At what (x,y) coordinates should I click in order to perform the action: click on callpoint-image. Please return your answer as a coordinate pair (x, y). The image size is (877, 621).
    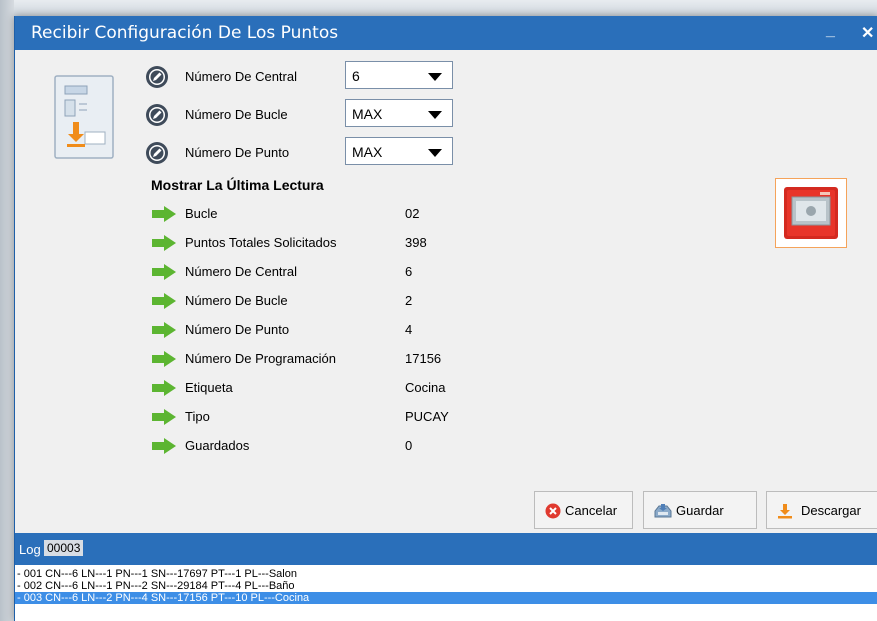
    Looking at the image, I should click on (811, 213).